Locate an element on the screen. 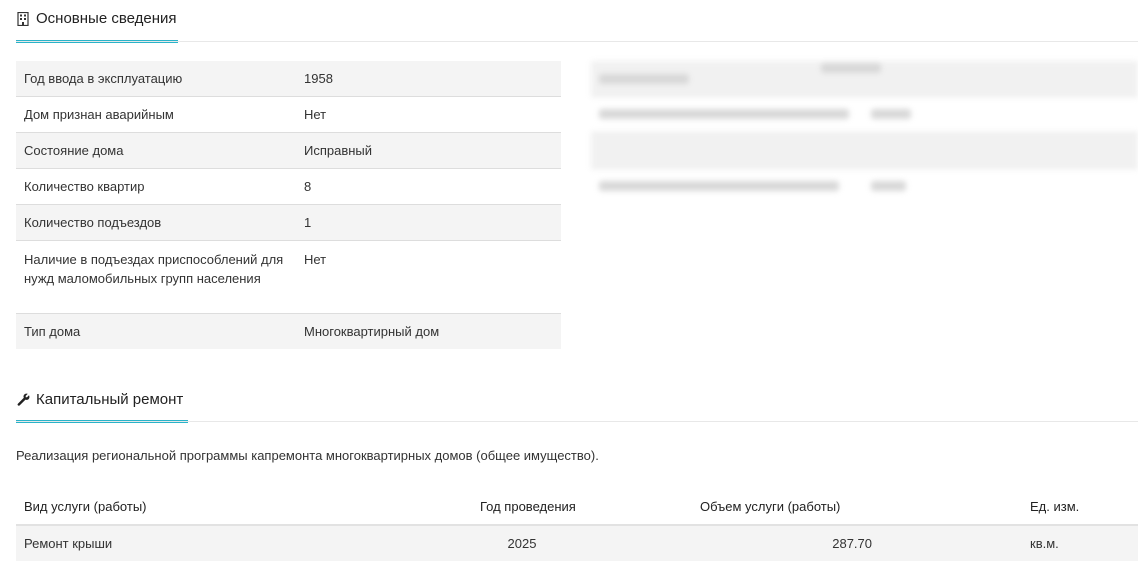 The width and height of the screenshot is (1138, 561). column-header-service: Вид услуги (работы) is located at coordinates (244, 507).